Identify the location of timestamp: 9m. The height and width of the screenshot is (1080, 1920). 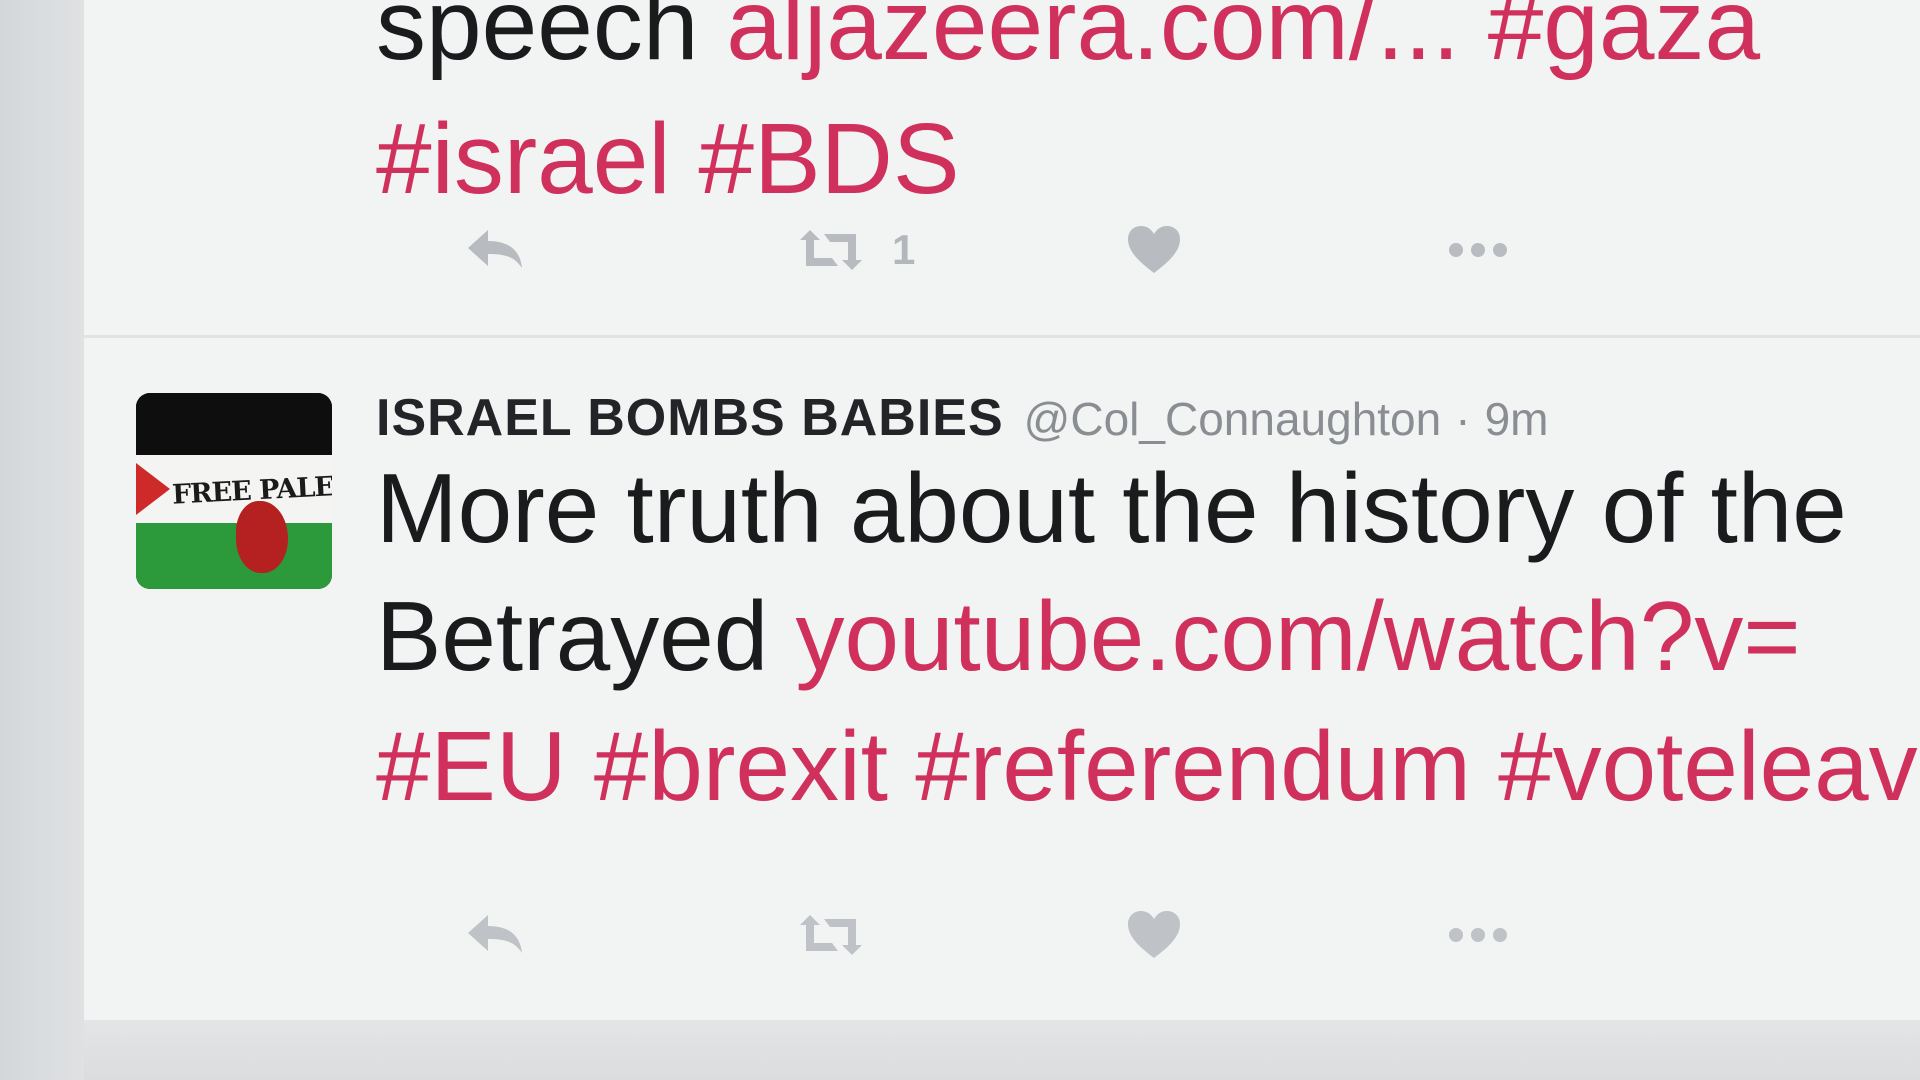
(1517, 419).